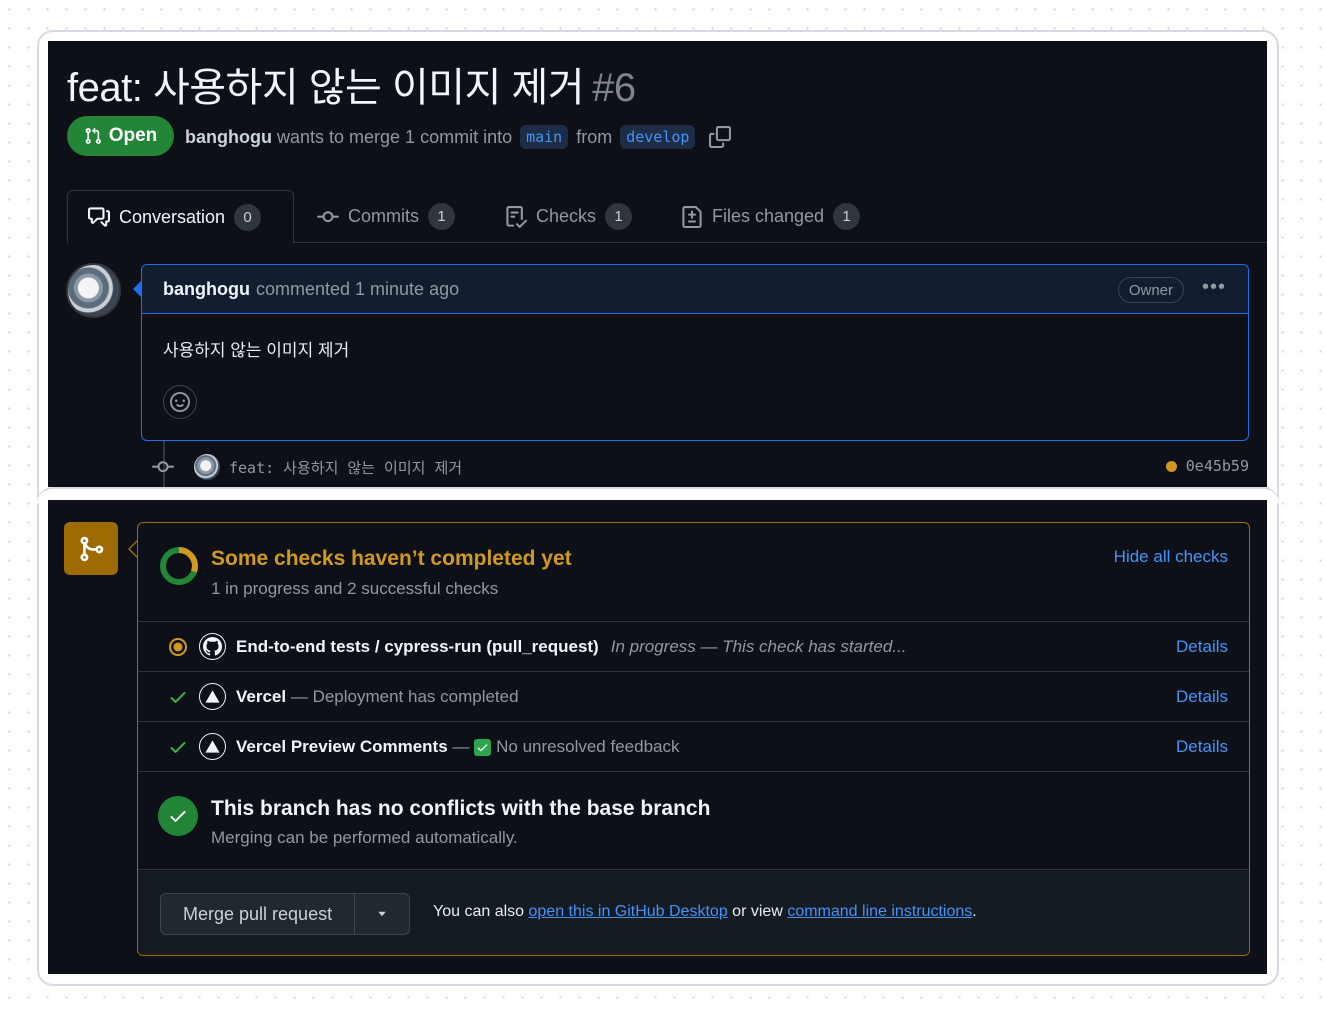  I want to click on merge-button-group: Merge pull request, so click(285, 914).